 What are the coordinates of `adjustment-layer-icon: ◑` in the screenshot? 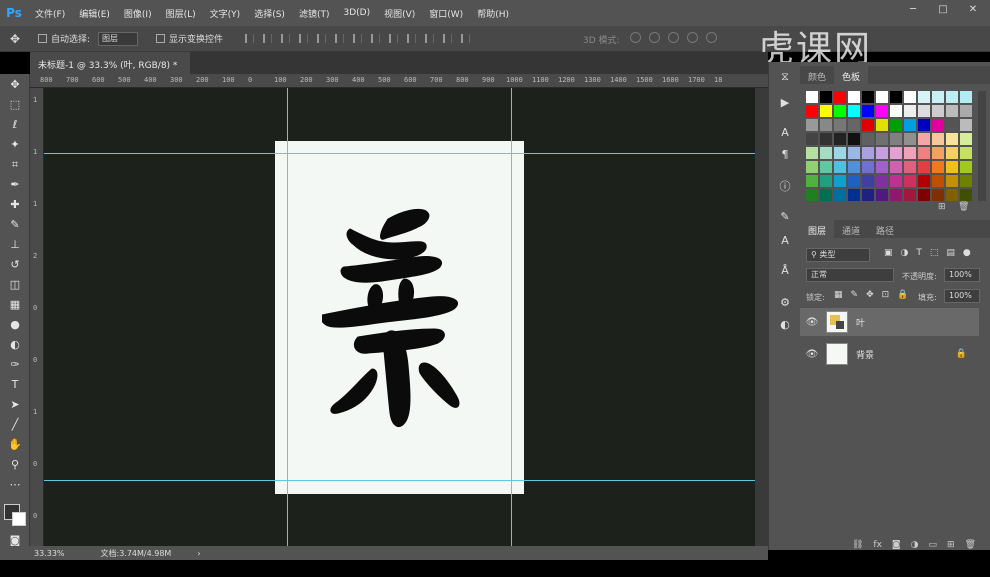 It's located at (915, 547).